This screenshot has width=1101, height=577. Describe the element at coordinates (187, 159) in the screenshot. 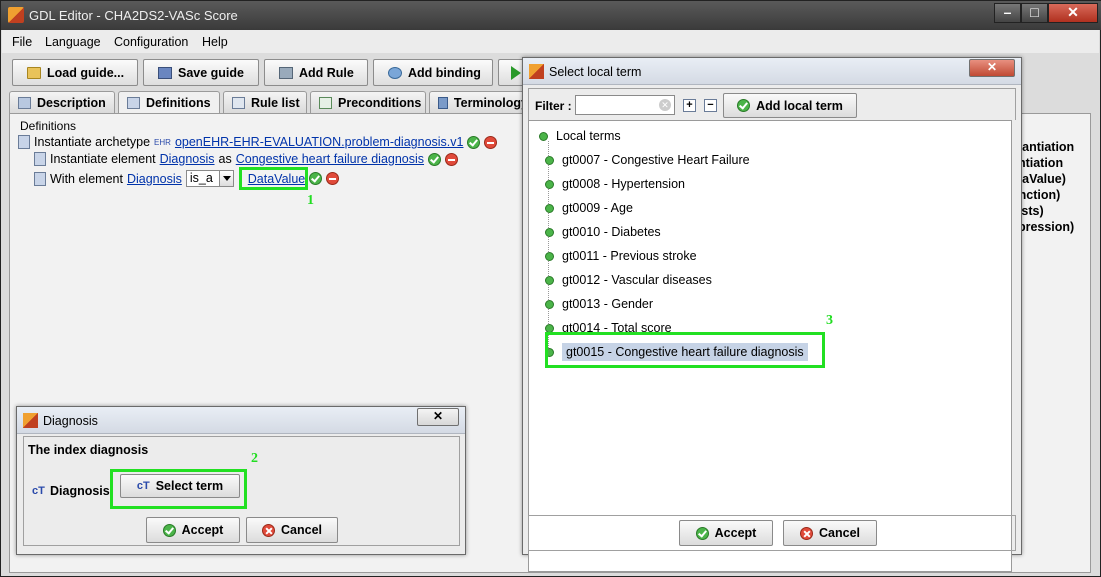

I see `element-link: Diagnosis` at that location.